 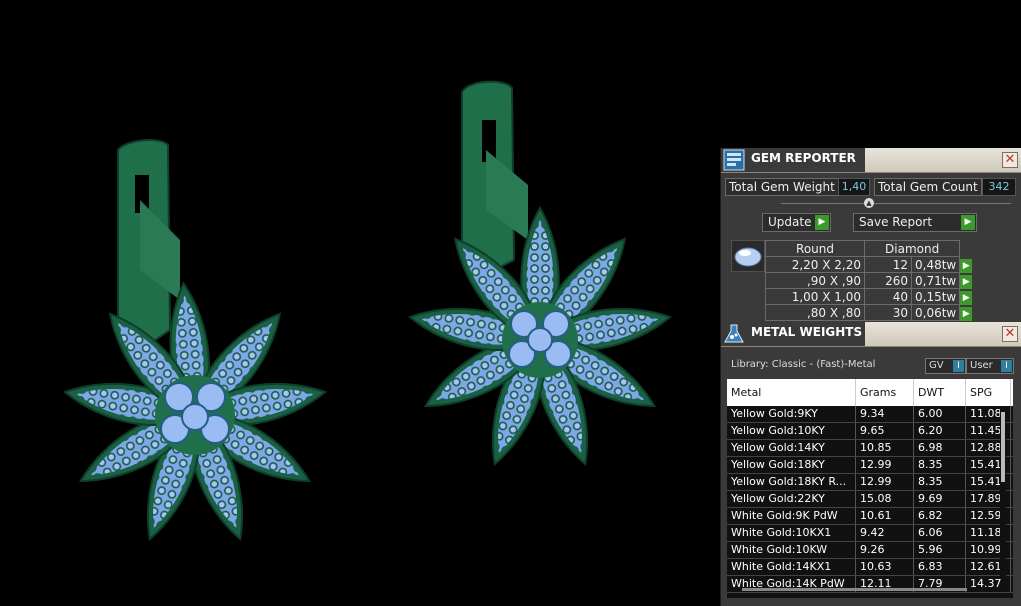 What do you see at coordinates (988, 392) in the screenshot?
I see `column-header: SPG` at bounding box center [988, 392].